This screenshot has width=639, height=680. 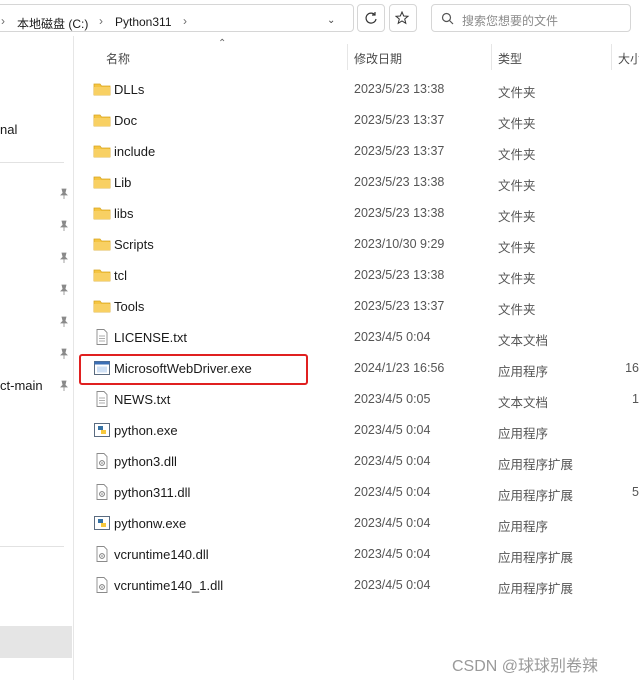 I want to click on file-name: Doc, so click(x=126, y=120).